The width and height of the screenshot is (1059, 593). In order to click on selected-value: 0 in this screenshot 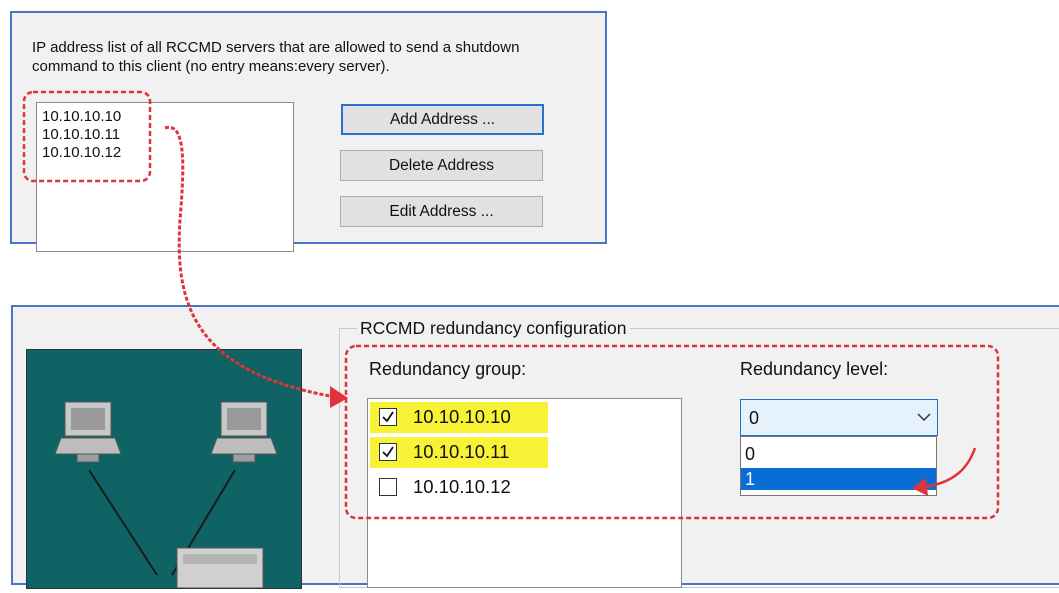, I will do `click(754, 418)`.